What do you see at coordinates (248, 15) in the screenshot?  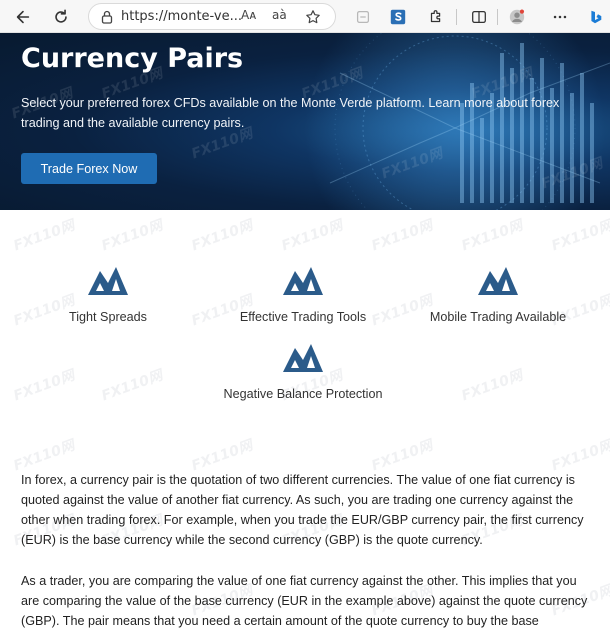 I see `read-aloud-icon: Aᴀ` at bounding box center [248, 15].